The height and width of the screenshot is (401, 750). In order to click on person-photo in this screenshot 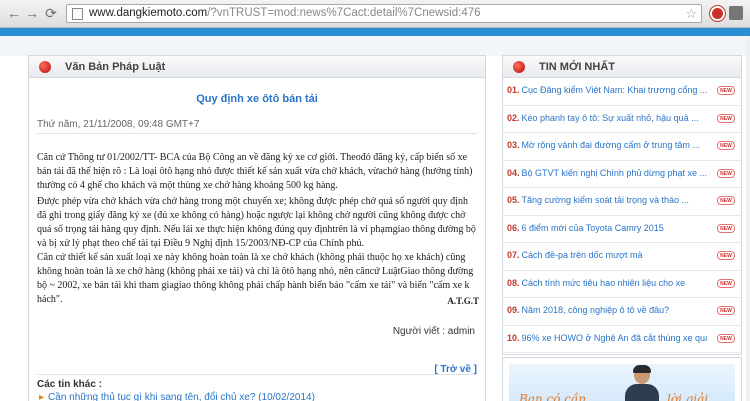, I will do `click(642, 383)`.